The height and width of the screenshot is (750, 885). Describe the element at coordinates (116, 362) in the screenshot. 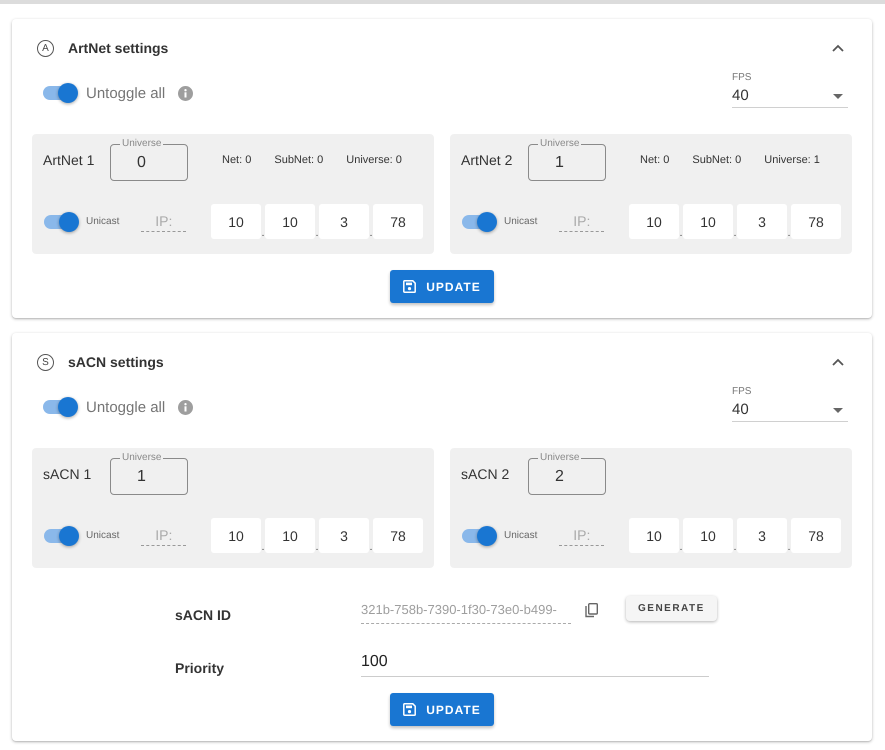

I see `card-title: sACN settings` at that location.